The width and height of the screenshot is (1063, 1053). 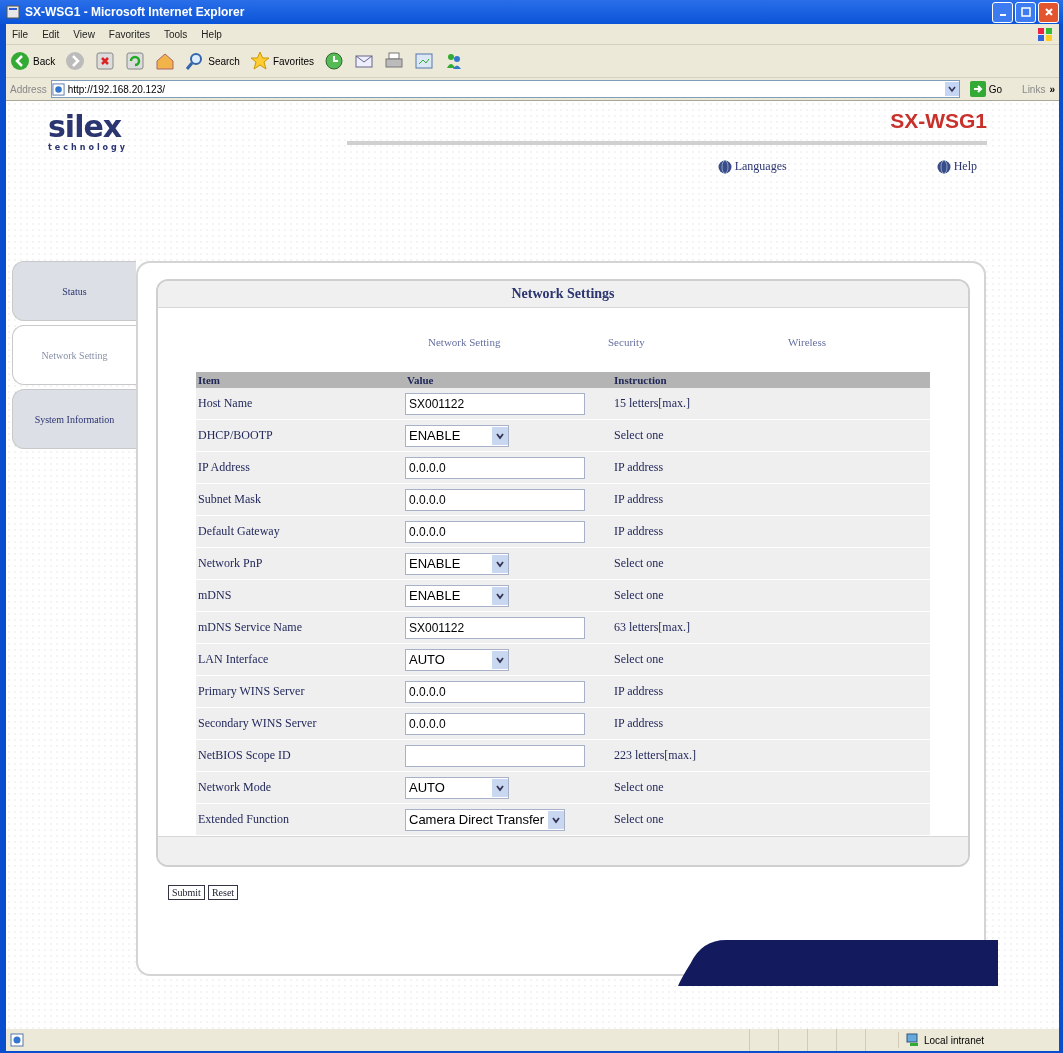 I want to click on computer-icon, so click(x=913, y=1040).